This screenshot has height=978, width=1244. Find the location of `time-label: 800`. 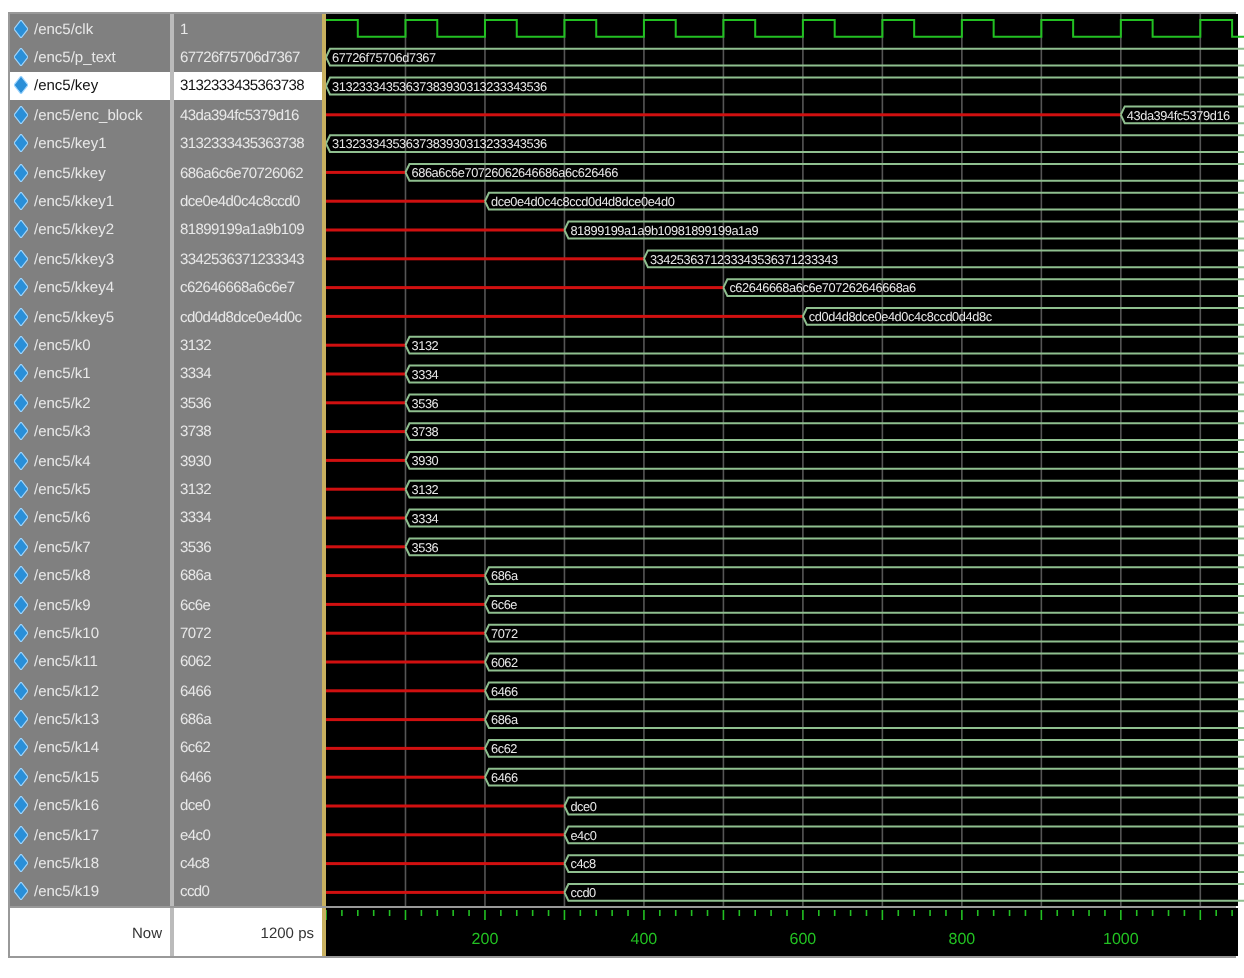

time-label: 800 is located at coordinates (962, 939).